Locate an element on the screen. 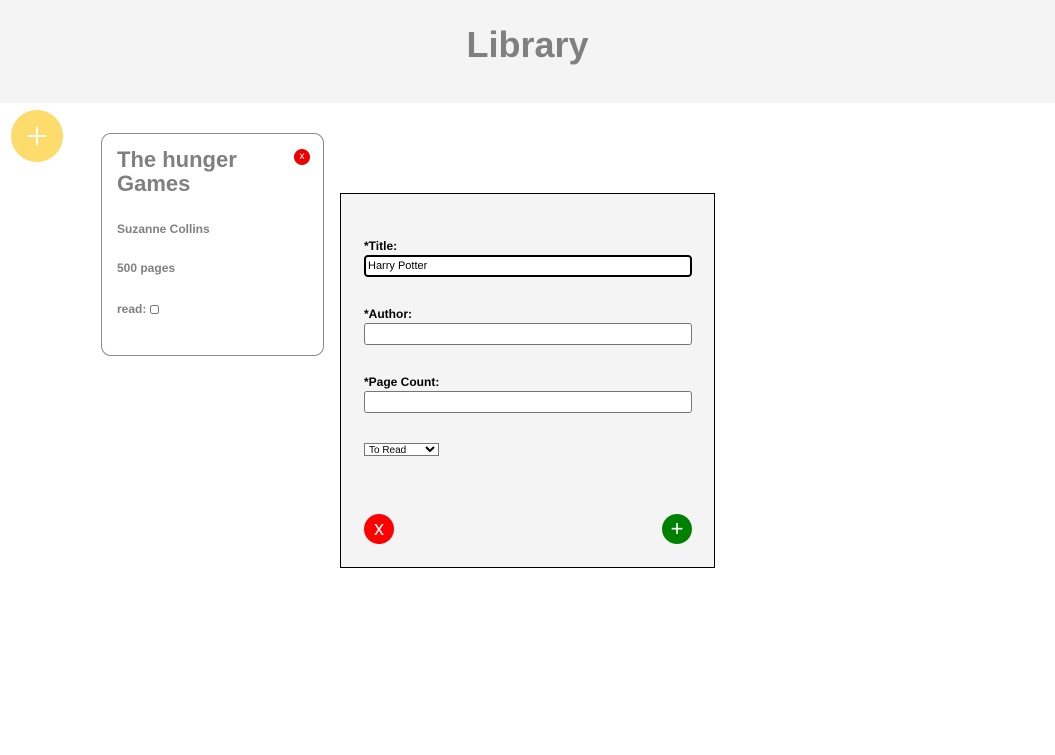  book-read-row: read: is located at coordinates (138, 309).